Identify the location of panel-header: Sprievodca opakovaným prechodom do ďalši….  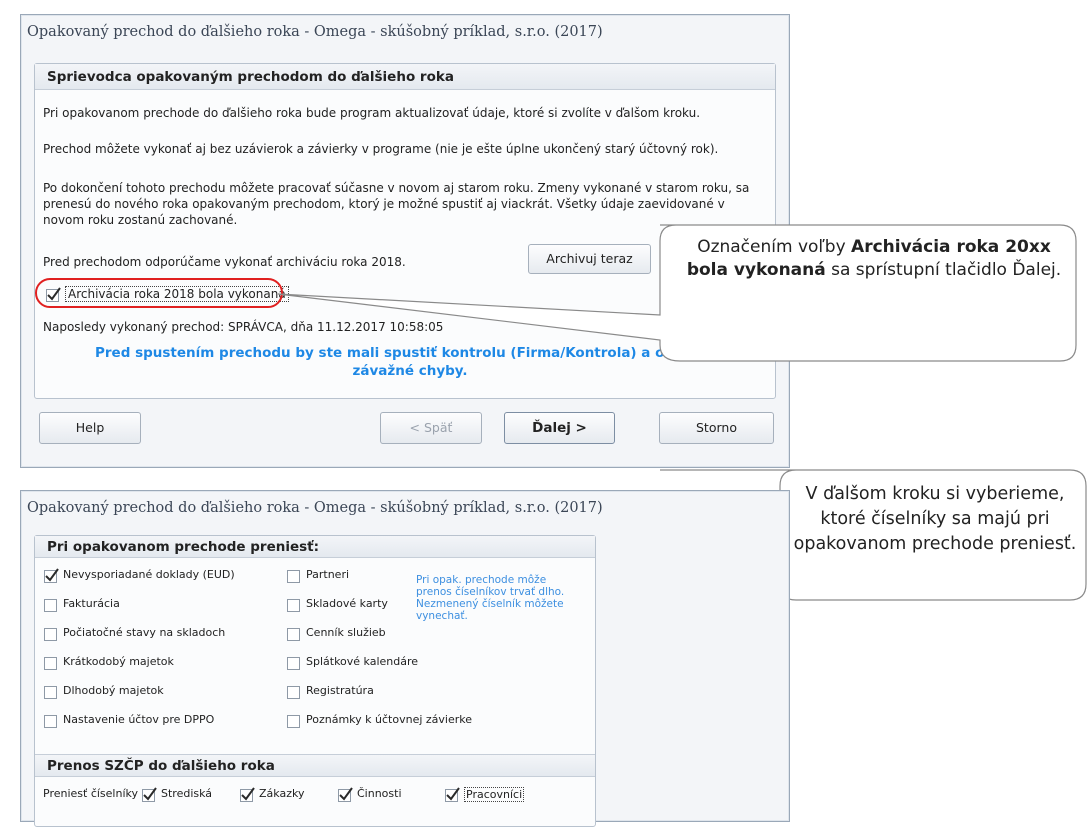
(405, 77).